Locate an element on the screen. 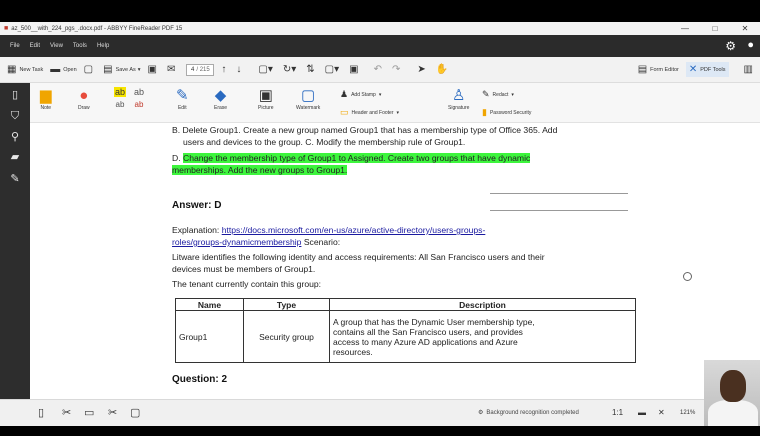 Image resolution: width=760 pixels, height=436 pixels. new-task-label: New Task is located at coordinates (31, 69).